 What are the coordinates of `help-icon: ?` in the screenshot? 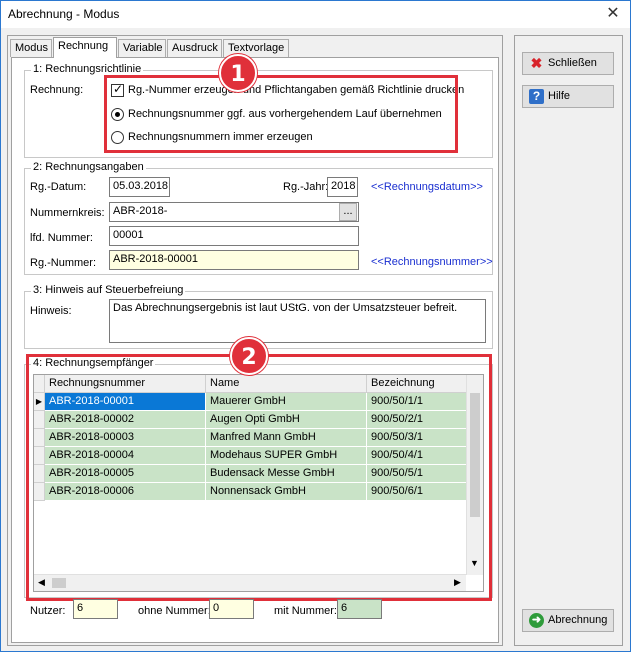 It's located at (536, 96).